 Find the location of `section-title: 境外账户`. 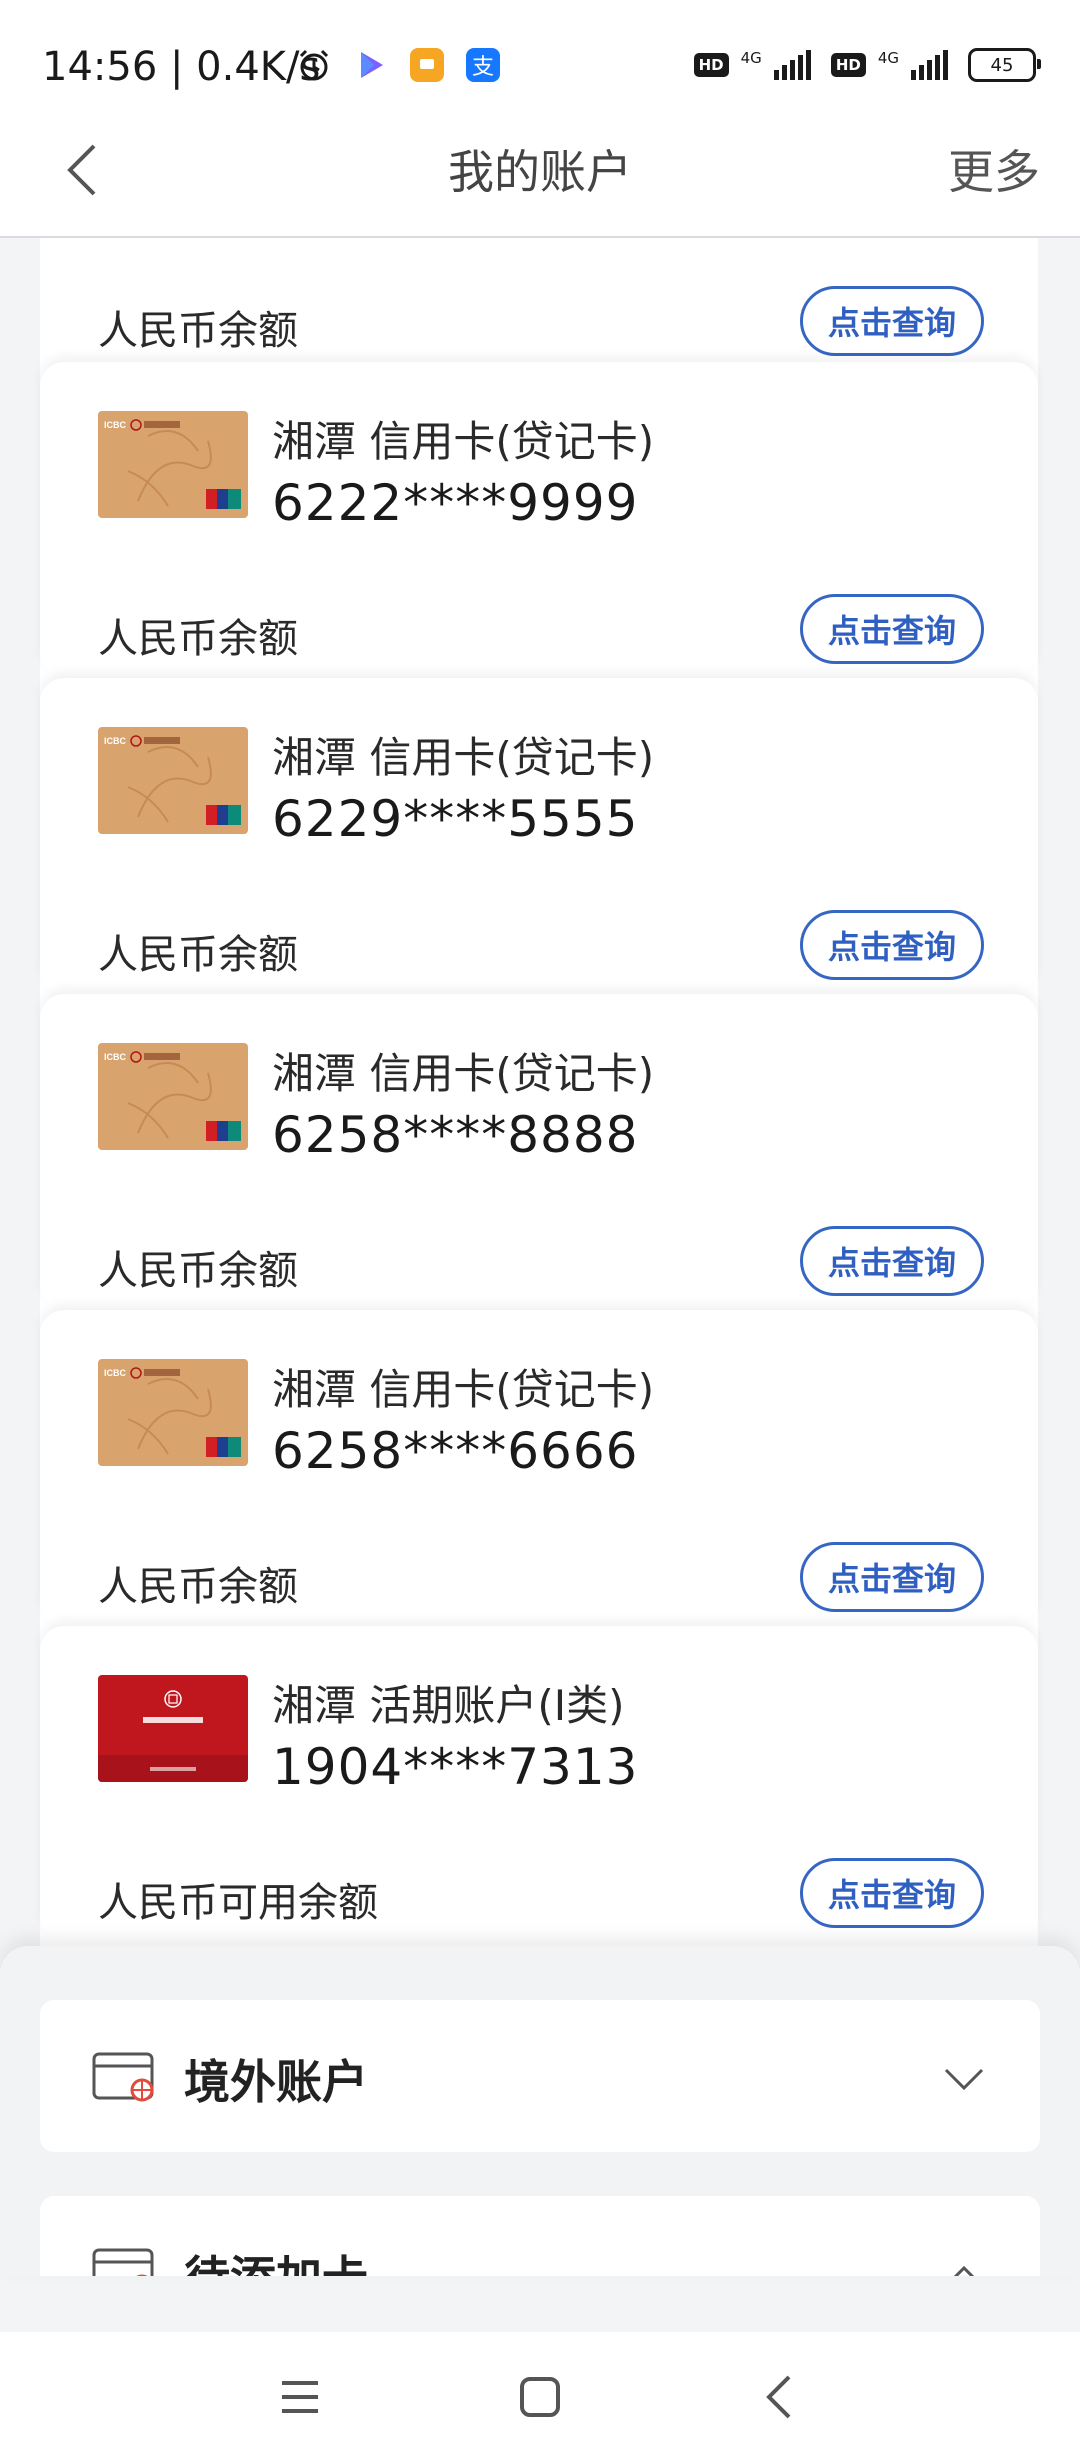

section-title: 境外账户 is located at coordinates (276, 2082).